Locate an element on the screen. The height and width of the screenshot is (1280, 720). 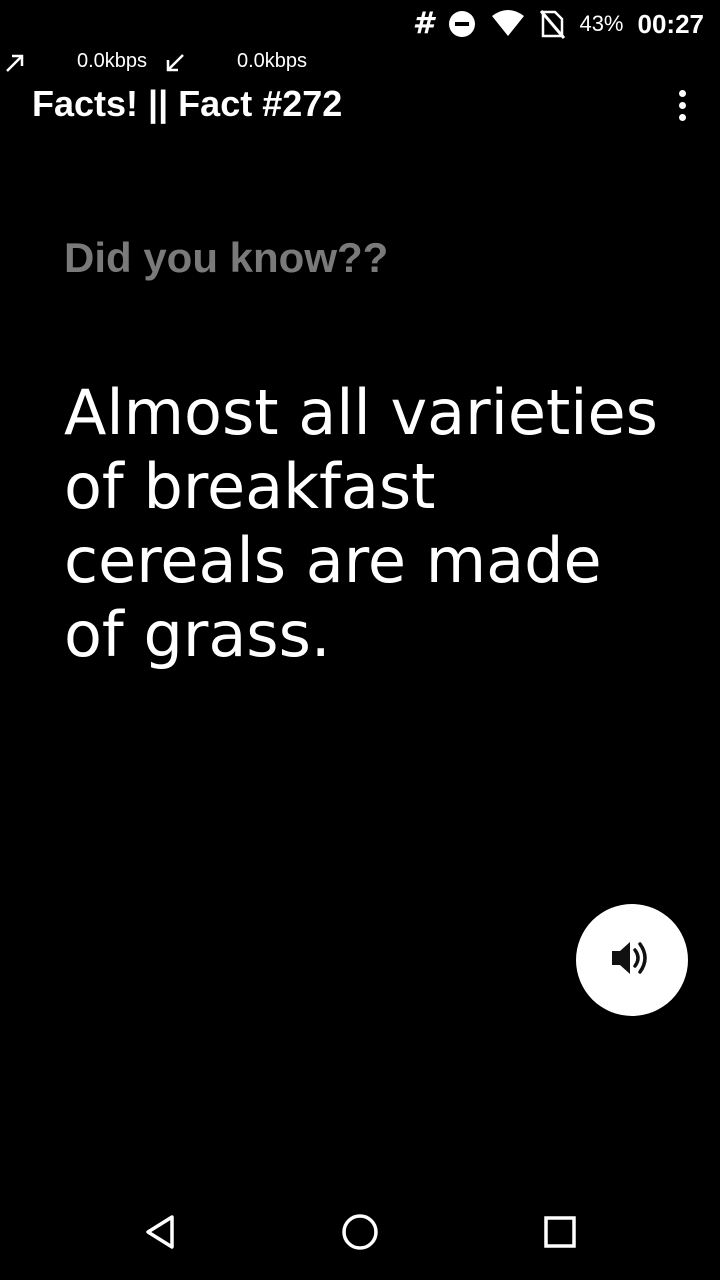
more-vert-icon is located at coordinates (682, 105).